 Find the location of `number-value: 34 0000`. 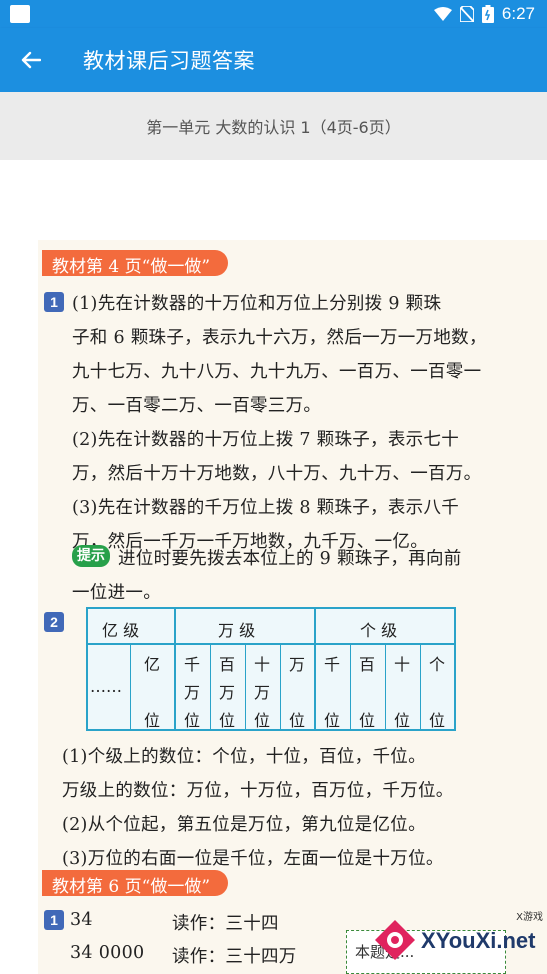

number-value: 34 0000 is located at coordinates (107, 953).